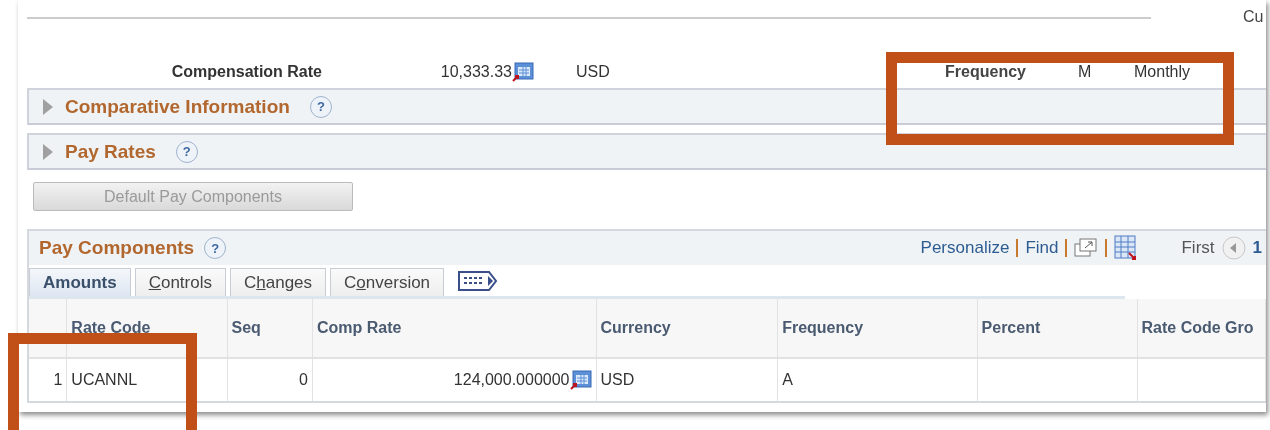 The height and width of the screenshot is (430, 1270). Describe the element at coordinates (1162, 72) in the screenshot. I see `frequency-name: Monthly` at that location.